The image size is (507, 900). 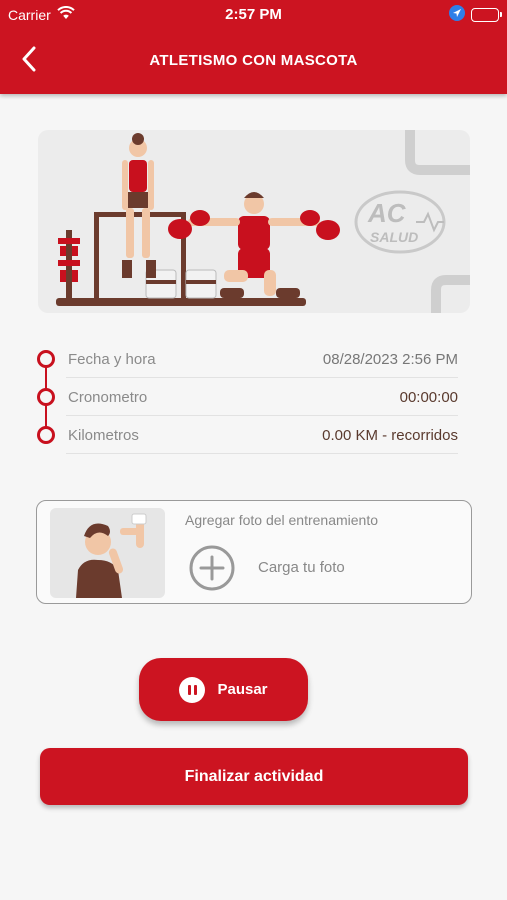 What do you see at coordinates (457, 14) in the screenshot?
I see `location-icon` at bounding box center [457, 14].